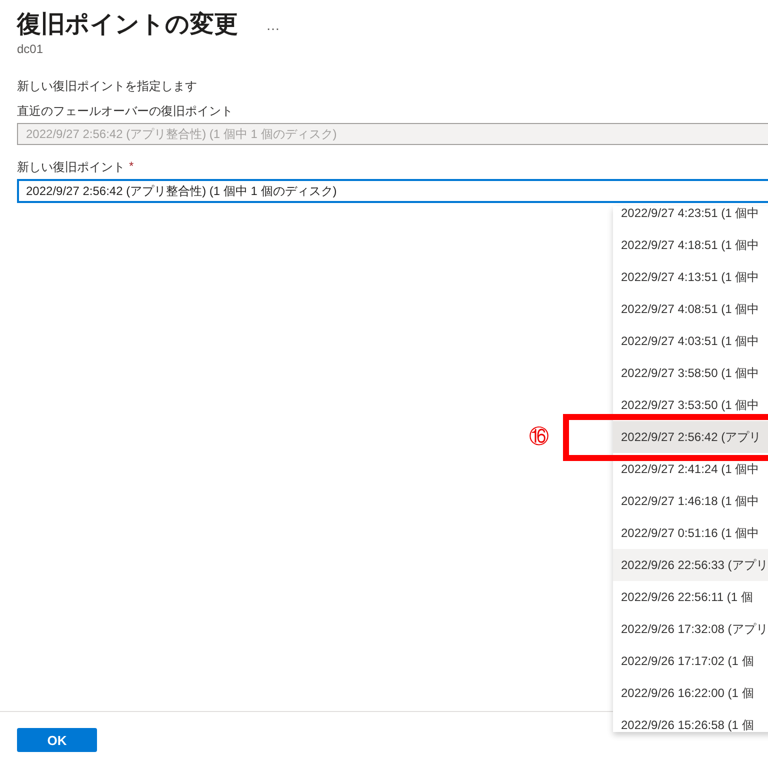 The width and height of the screenshot is (768, 768). I want to click on recovery-point-dropdown: 2022/9/27 2:56:42 (アプリ整合性) (1 個中 1 個のディスク), so click(392, 191).